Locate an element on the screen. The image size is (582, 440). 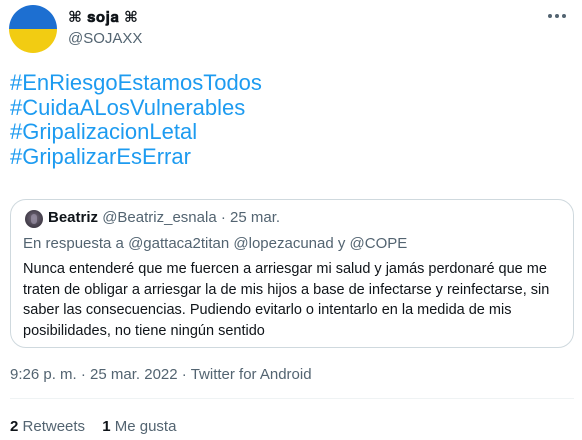
reply-mention: @lopezacunad is located at coordinates (283, 243).